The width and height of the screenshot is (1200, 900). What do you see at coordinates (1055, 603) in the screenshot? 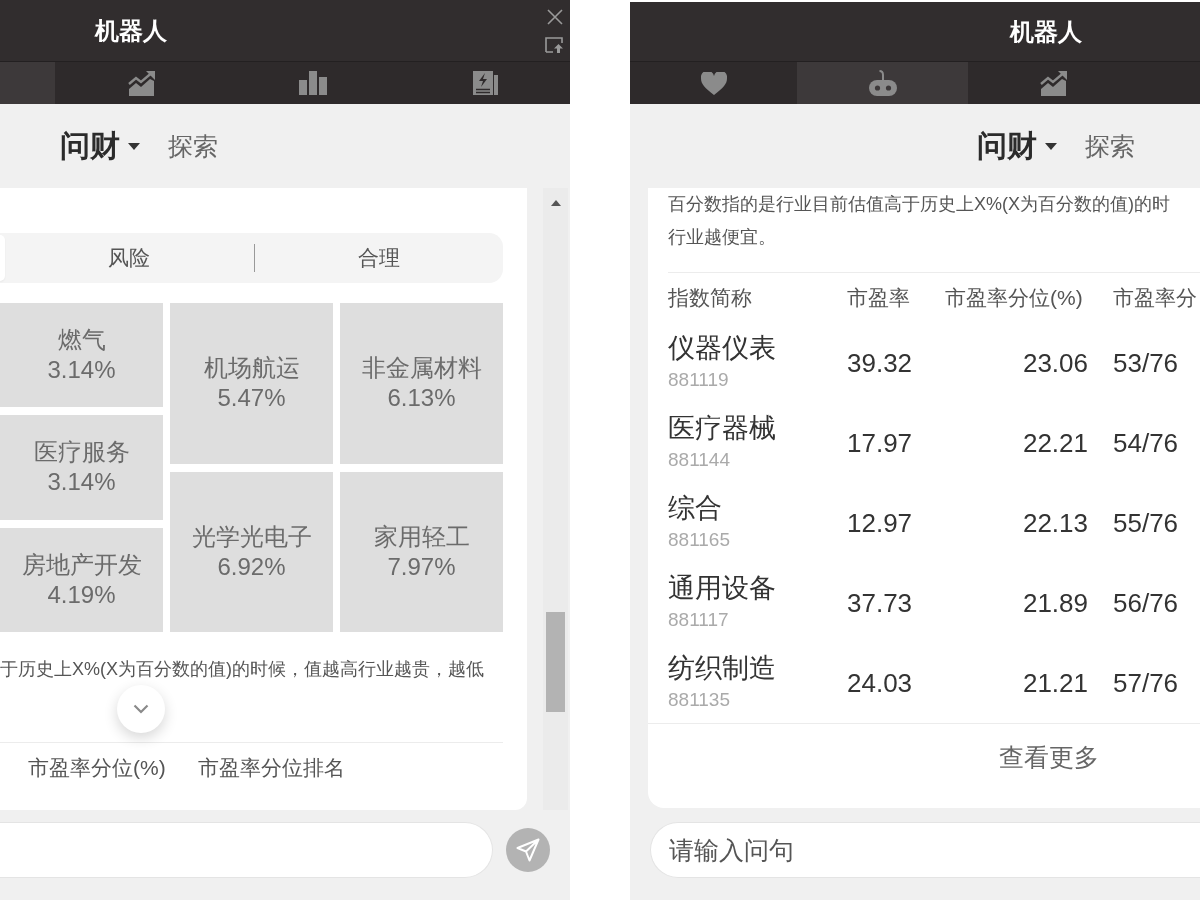
I see `table-cell: 21.89` at bounding box center [1055, 603].